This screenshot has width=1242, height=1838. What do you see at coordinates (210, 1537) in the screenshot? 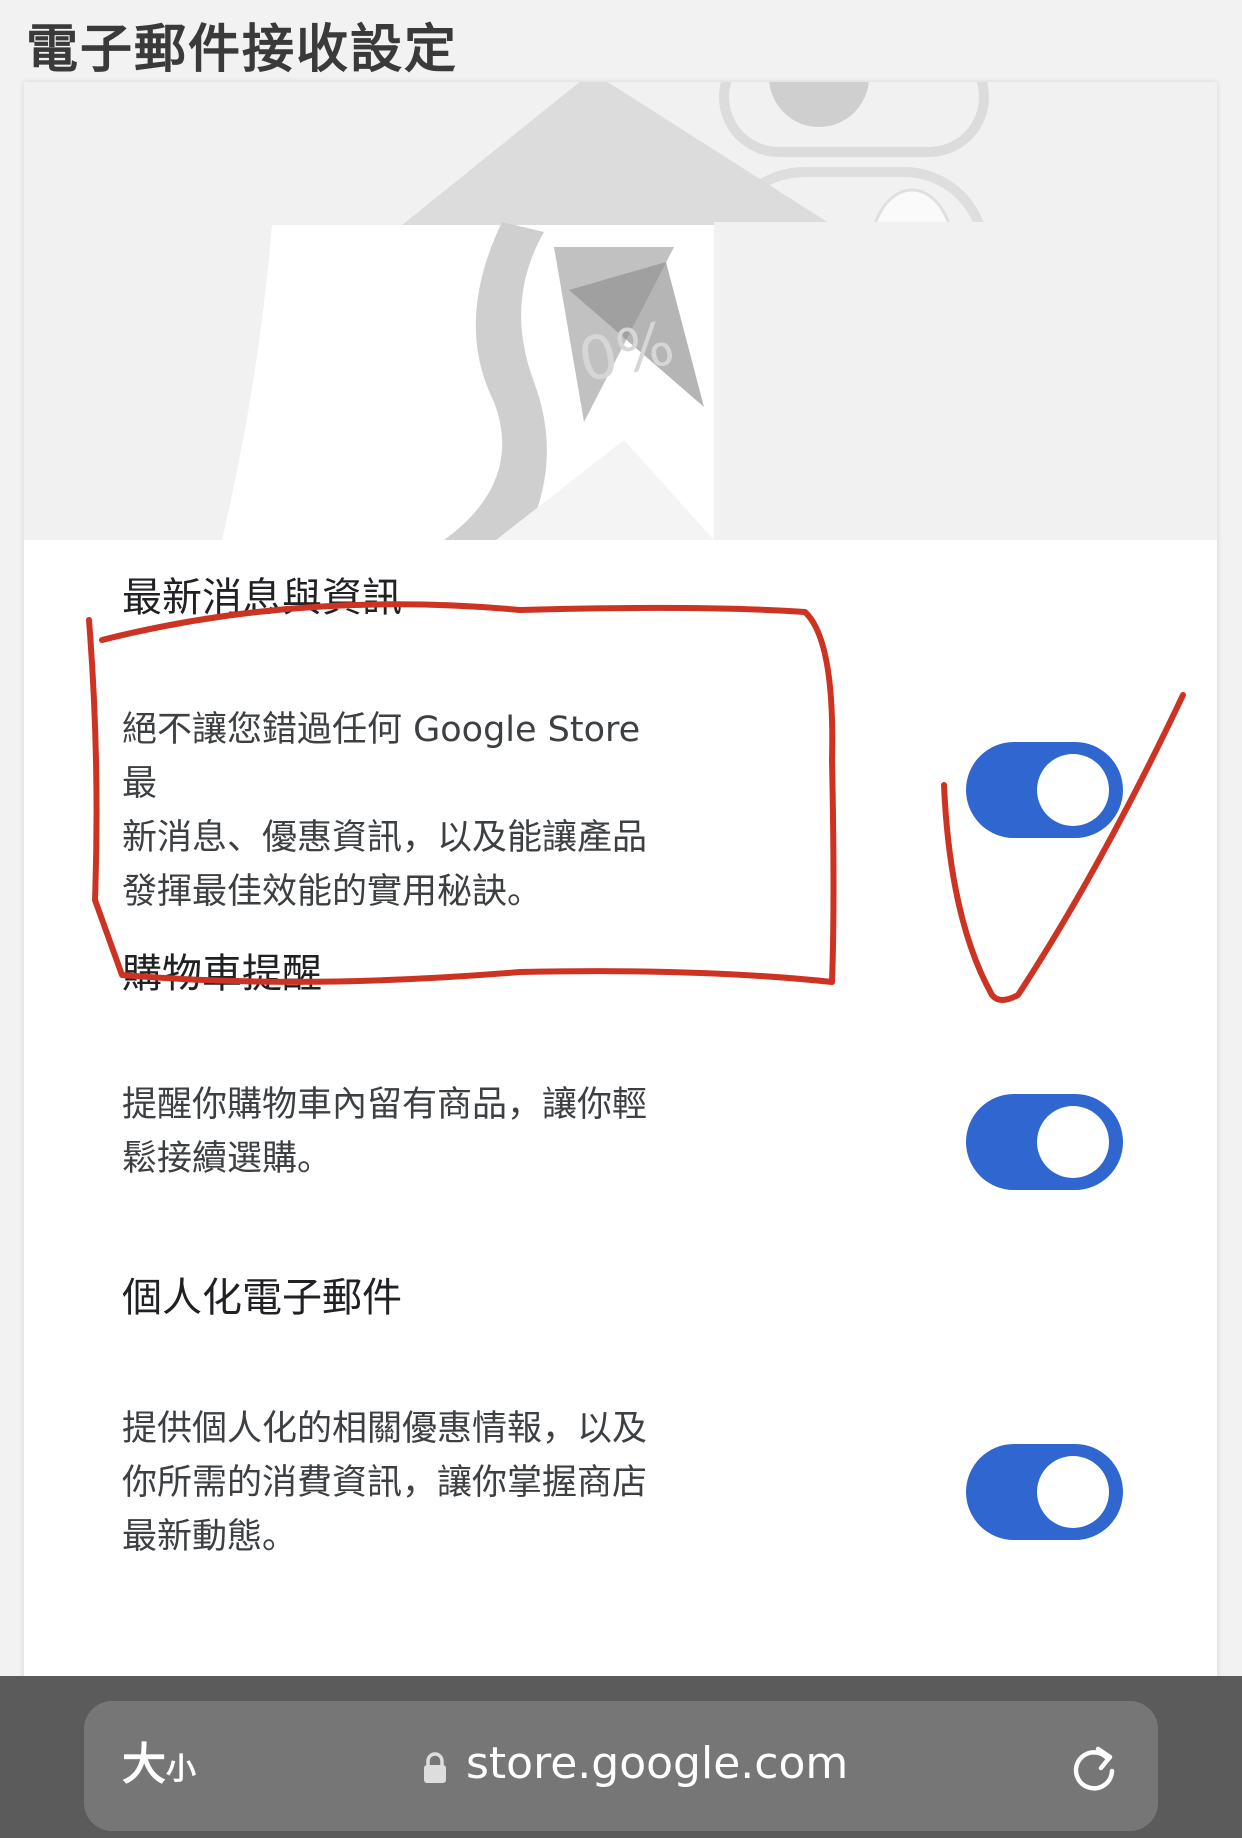
I see `pref-personalized-line-3: 最新動態。` at bounding box center [210, 1537].